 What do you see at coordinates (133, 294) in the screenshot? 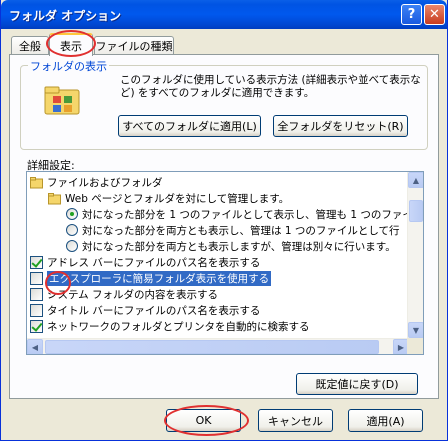
I see `list-item-label: システム フォルダの内容を表示する` at bounding box center [133, 294].